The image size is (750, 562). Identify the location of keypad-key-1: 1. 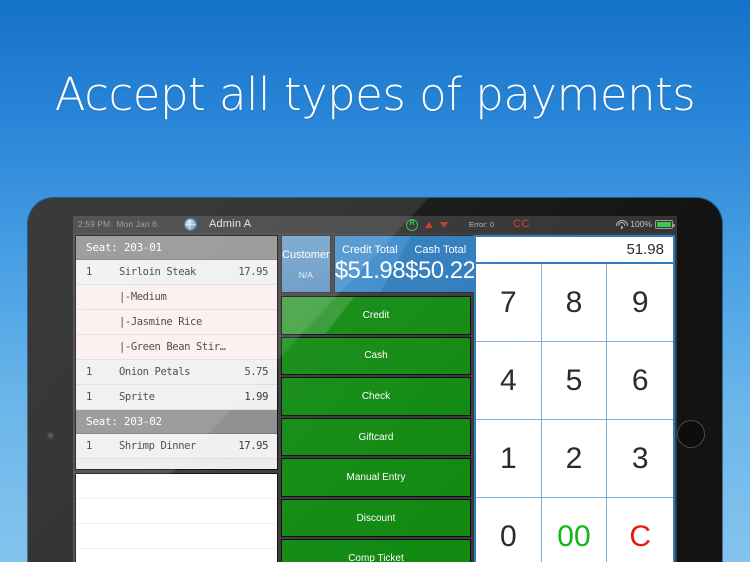
(509, 459).